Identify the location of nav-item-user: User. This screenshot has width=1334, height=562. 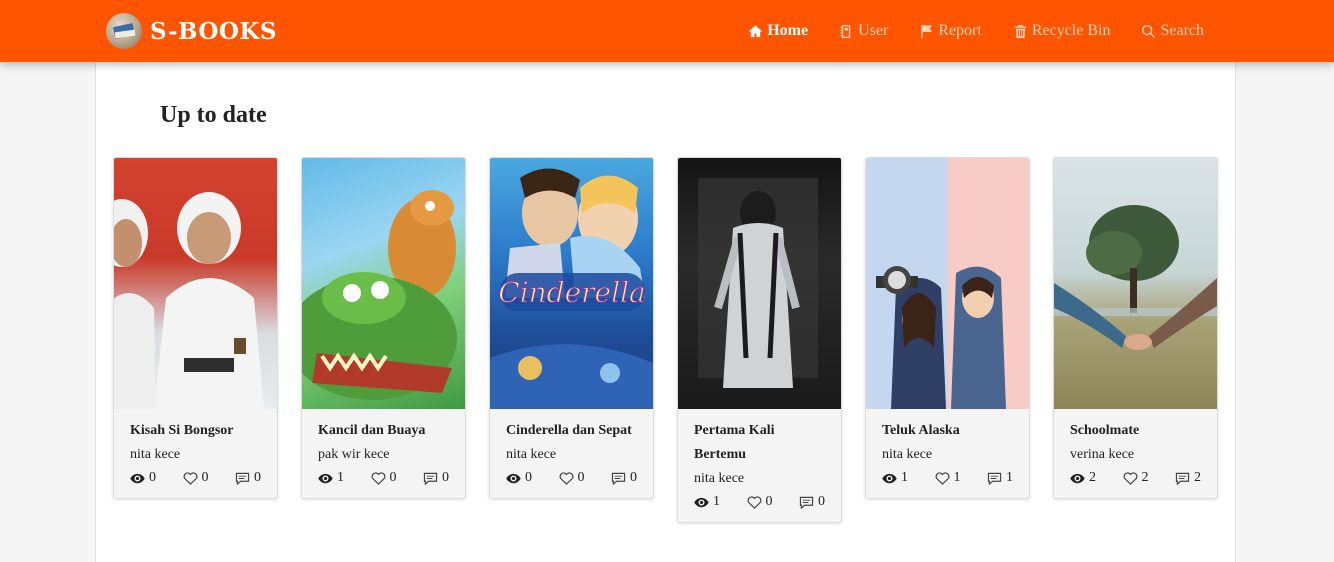
(863, 31).